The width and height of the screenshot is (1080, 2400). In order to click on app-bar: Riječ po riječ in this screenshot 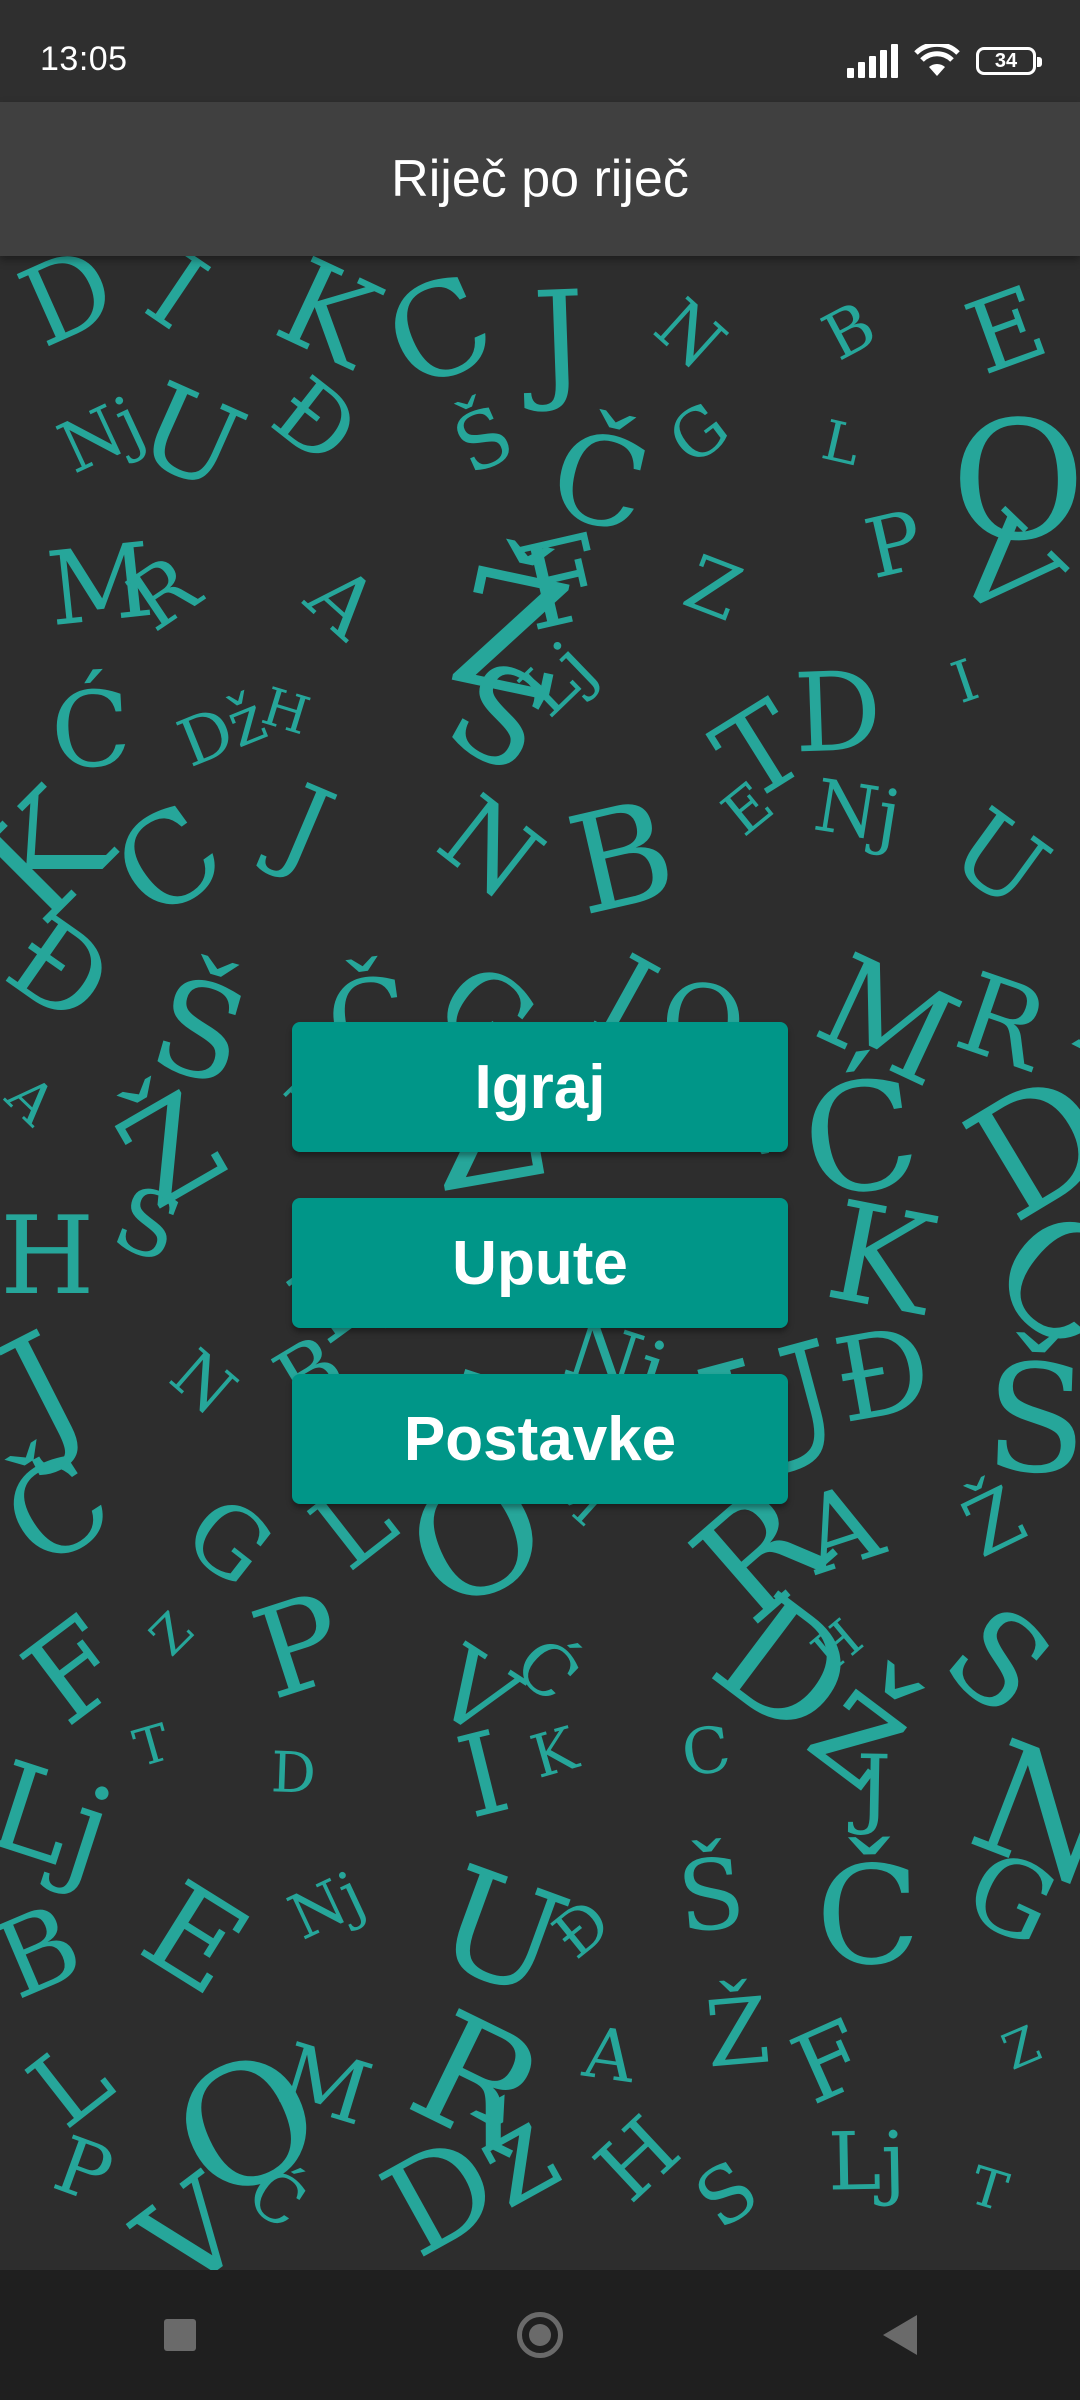, I will do `click(540, 179)`.